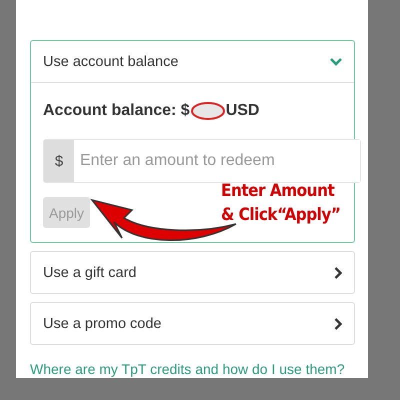 The height and width of the screenshot is (400, 400). Describe the element at coordinates (192, 272) in the screenshot. I see `payment-option-row: Use a gift card` at that location.